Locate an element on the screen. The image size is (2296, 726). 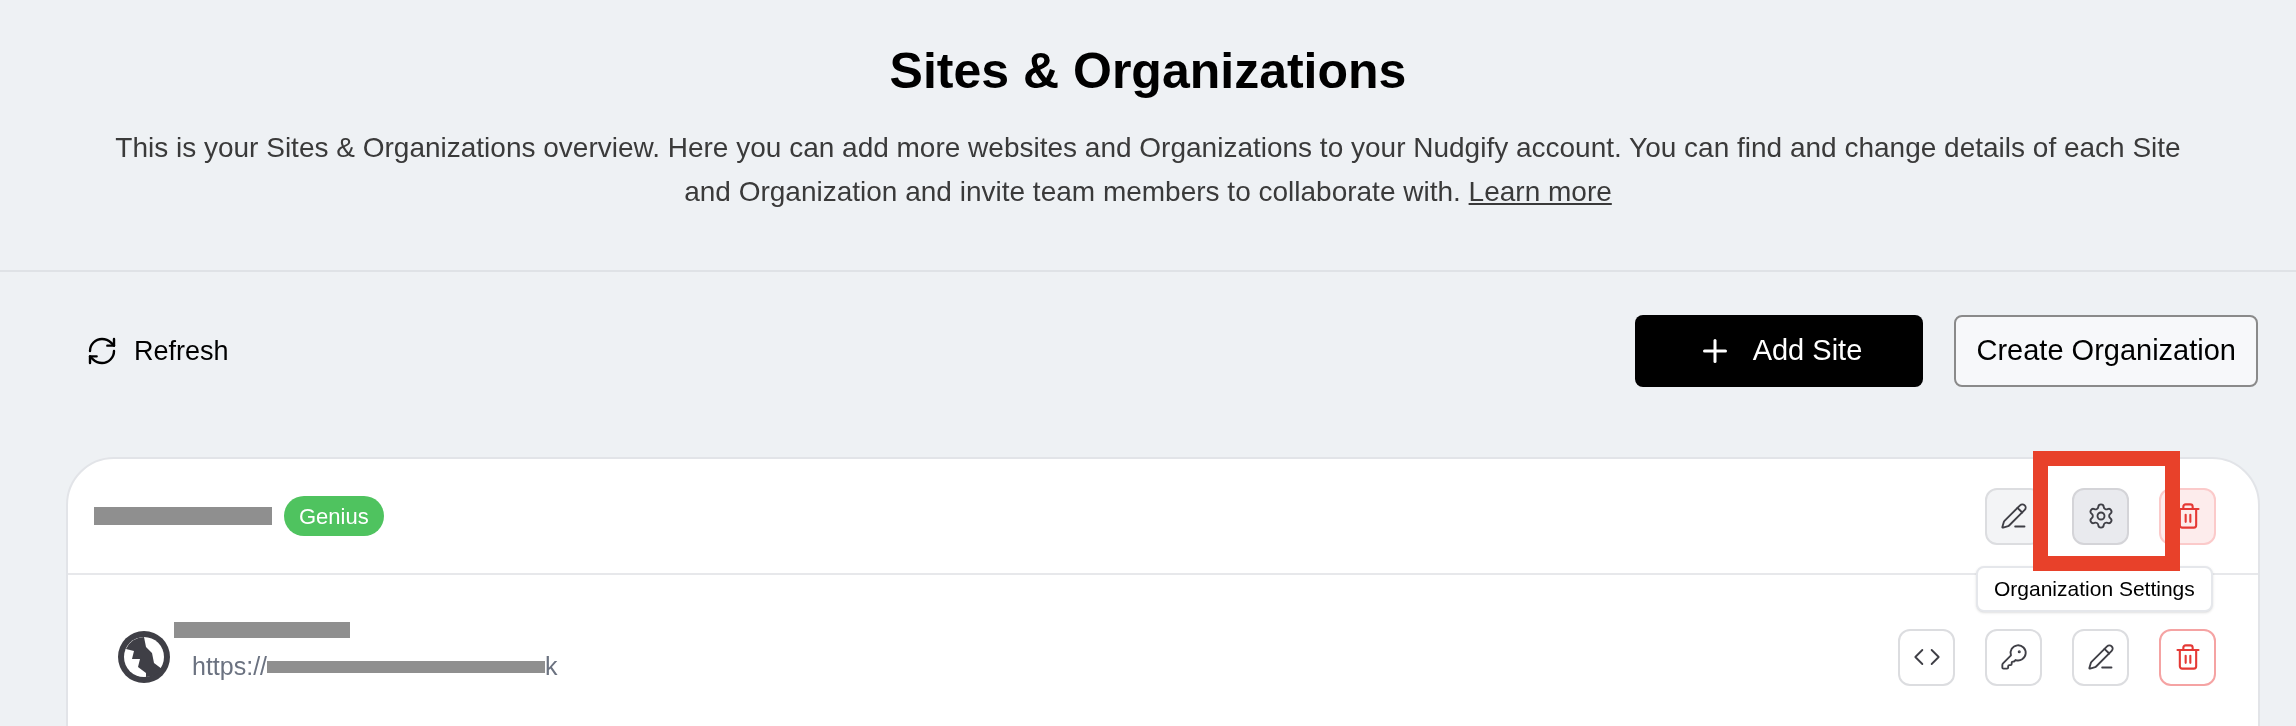
refresh-icon is located at coordinates (102, 351).